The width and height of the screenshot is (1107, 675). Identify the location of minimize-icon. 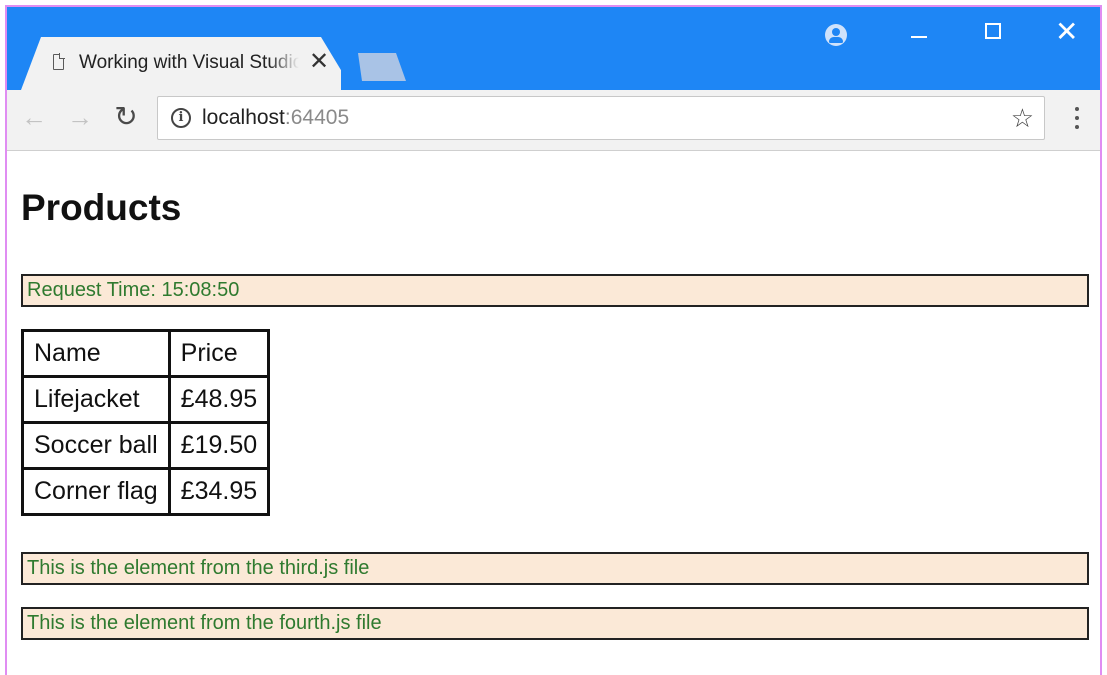
(919, 37).